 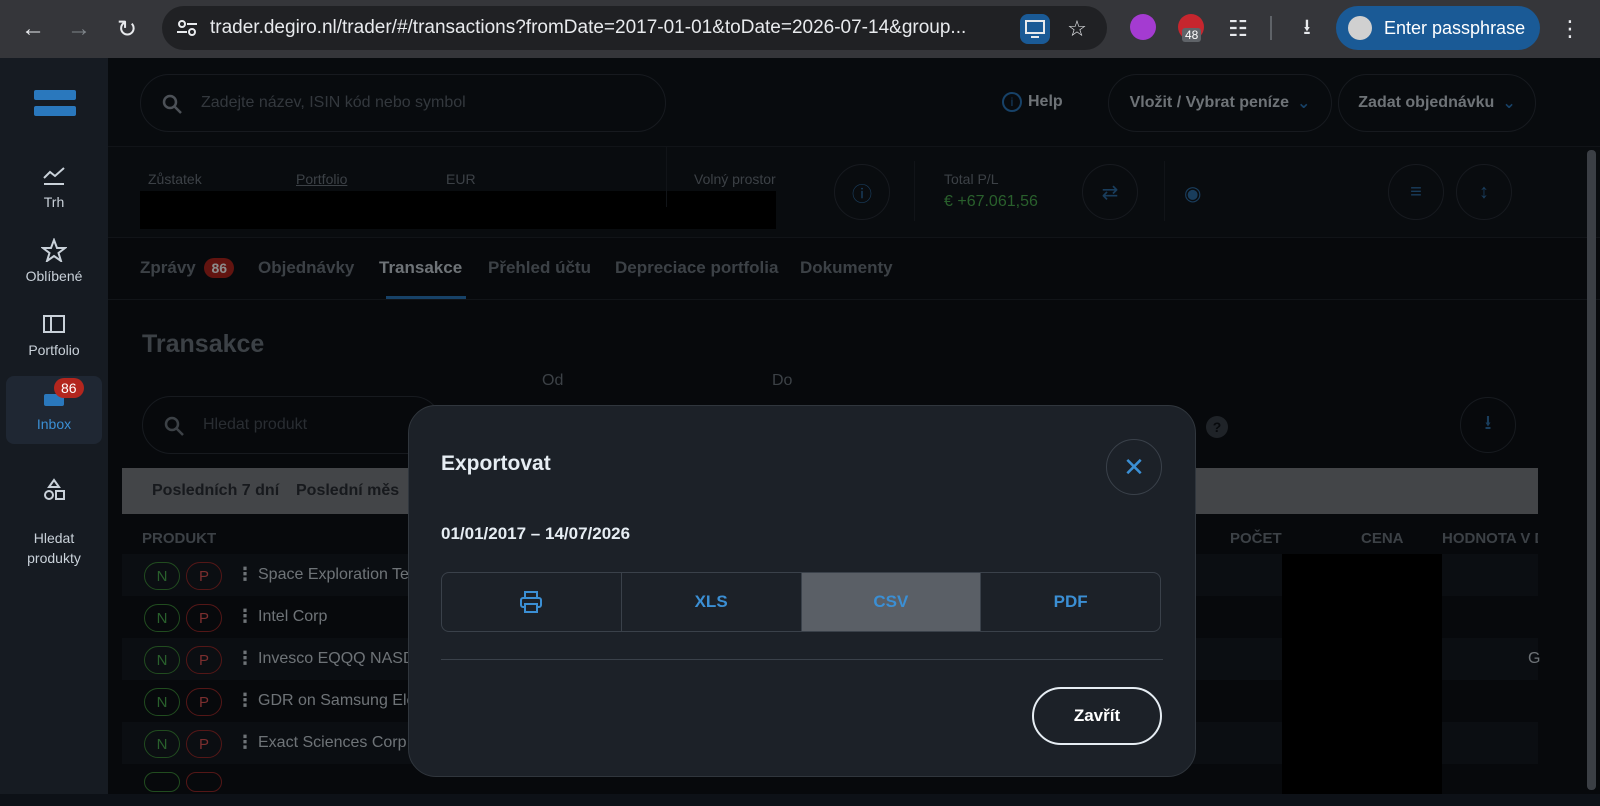 What do you see at coordinates (1360, 28) in the screenshot?
I see `avatar` at bounding box center [1360, 28].